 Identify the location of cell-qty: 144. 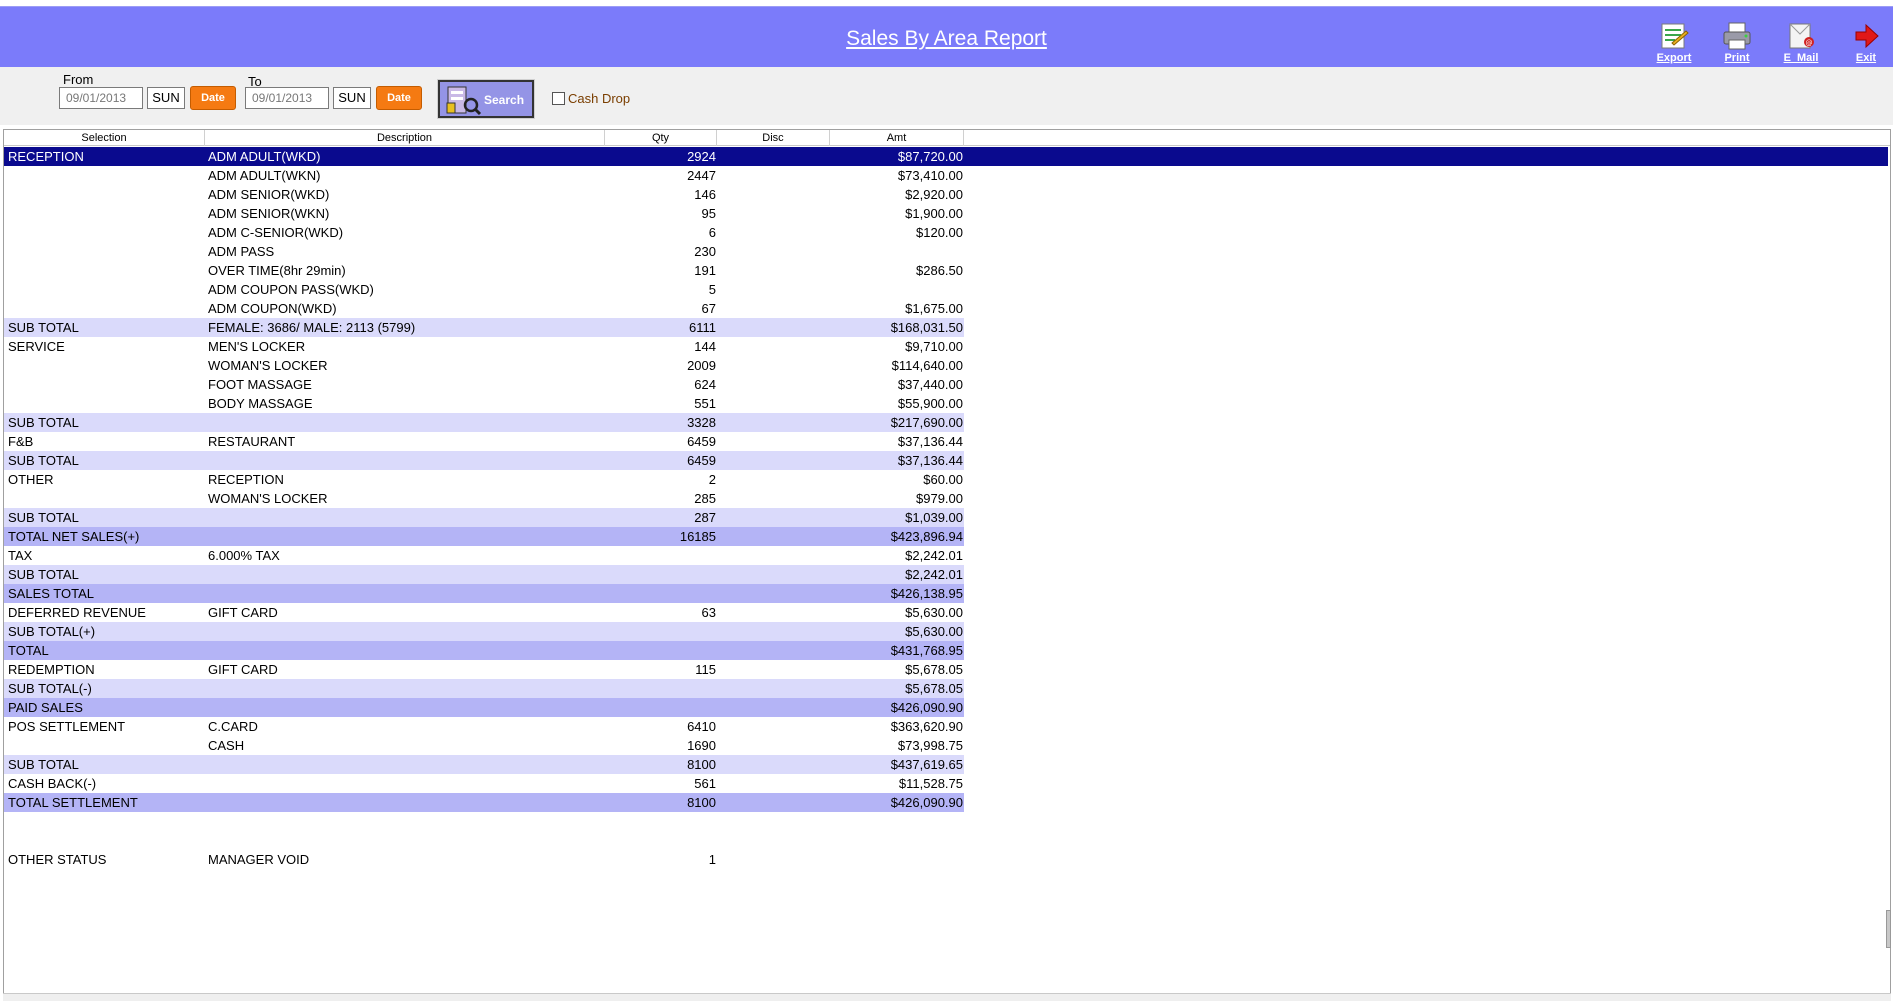
(705, 346).